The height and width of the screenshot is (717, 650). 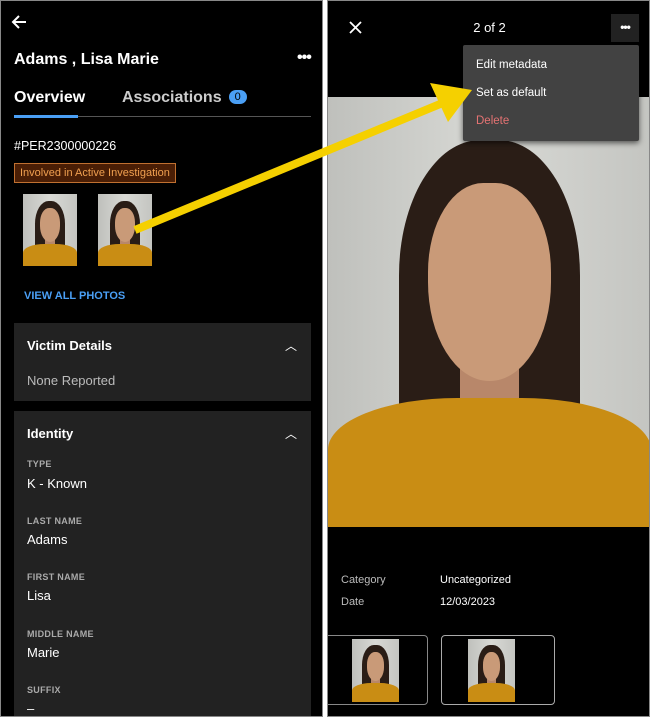 What do you see at coordinates (304, 58) in the screenshot?
I see `more-options-icon: •••` at bounding box center [304, 58].